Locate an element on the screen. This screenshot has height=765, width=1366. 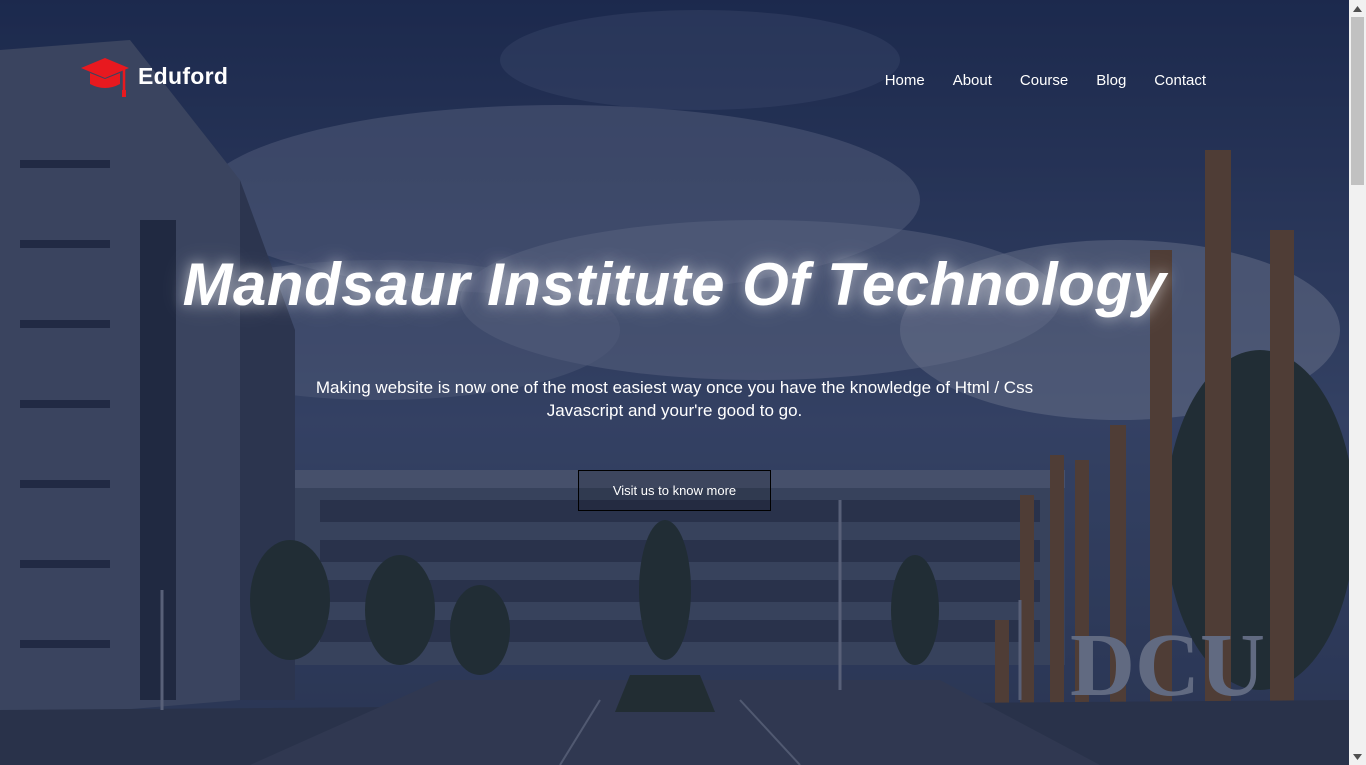
hero-subtitle-line-2: Javascript and your're good to go. is located at coordinates (674, 410).